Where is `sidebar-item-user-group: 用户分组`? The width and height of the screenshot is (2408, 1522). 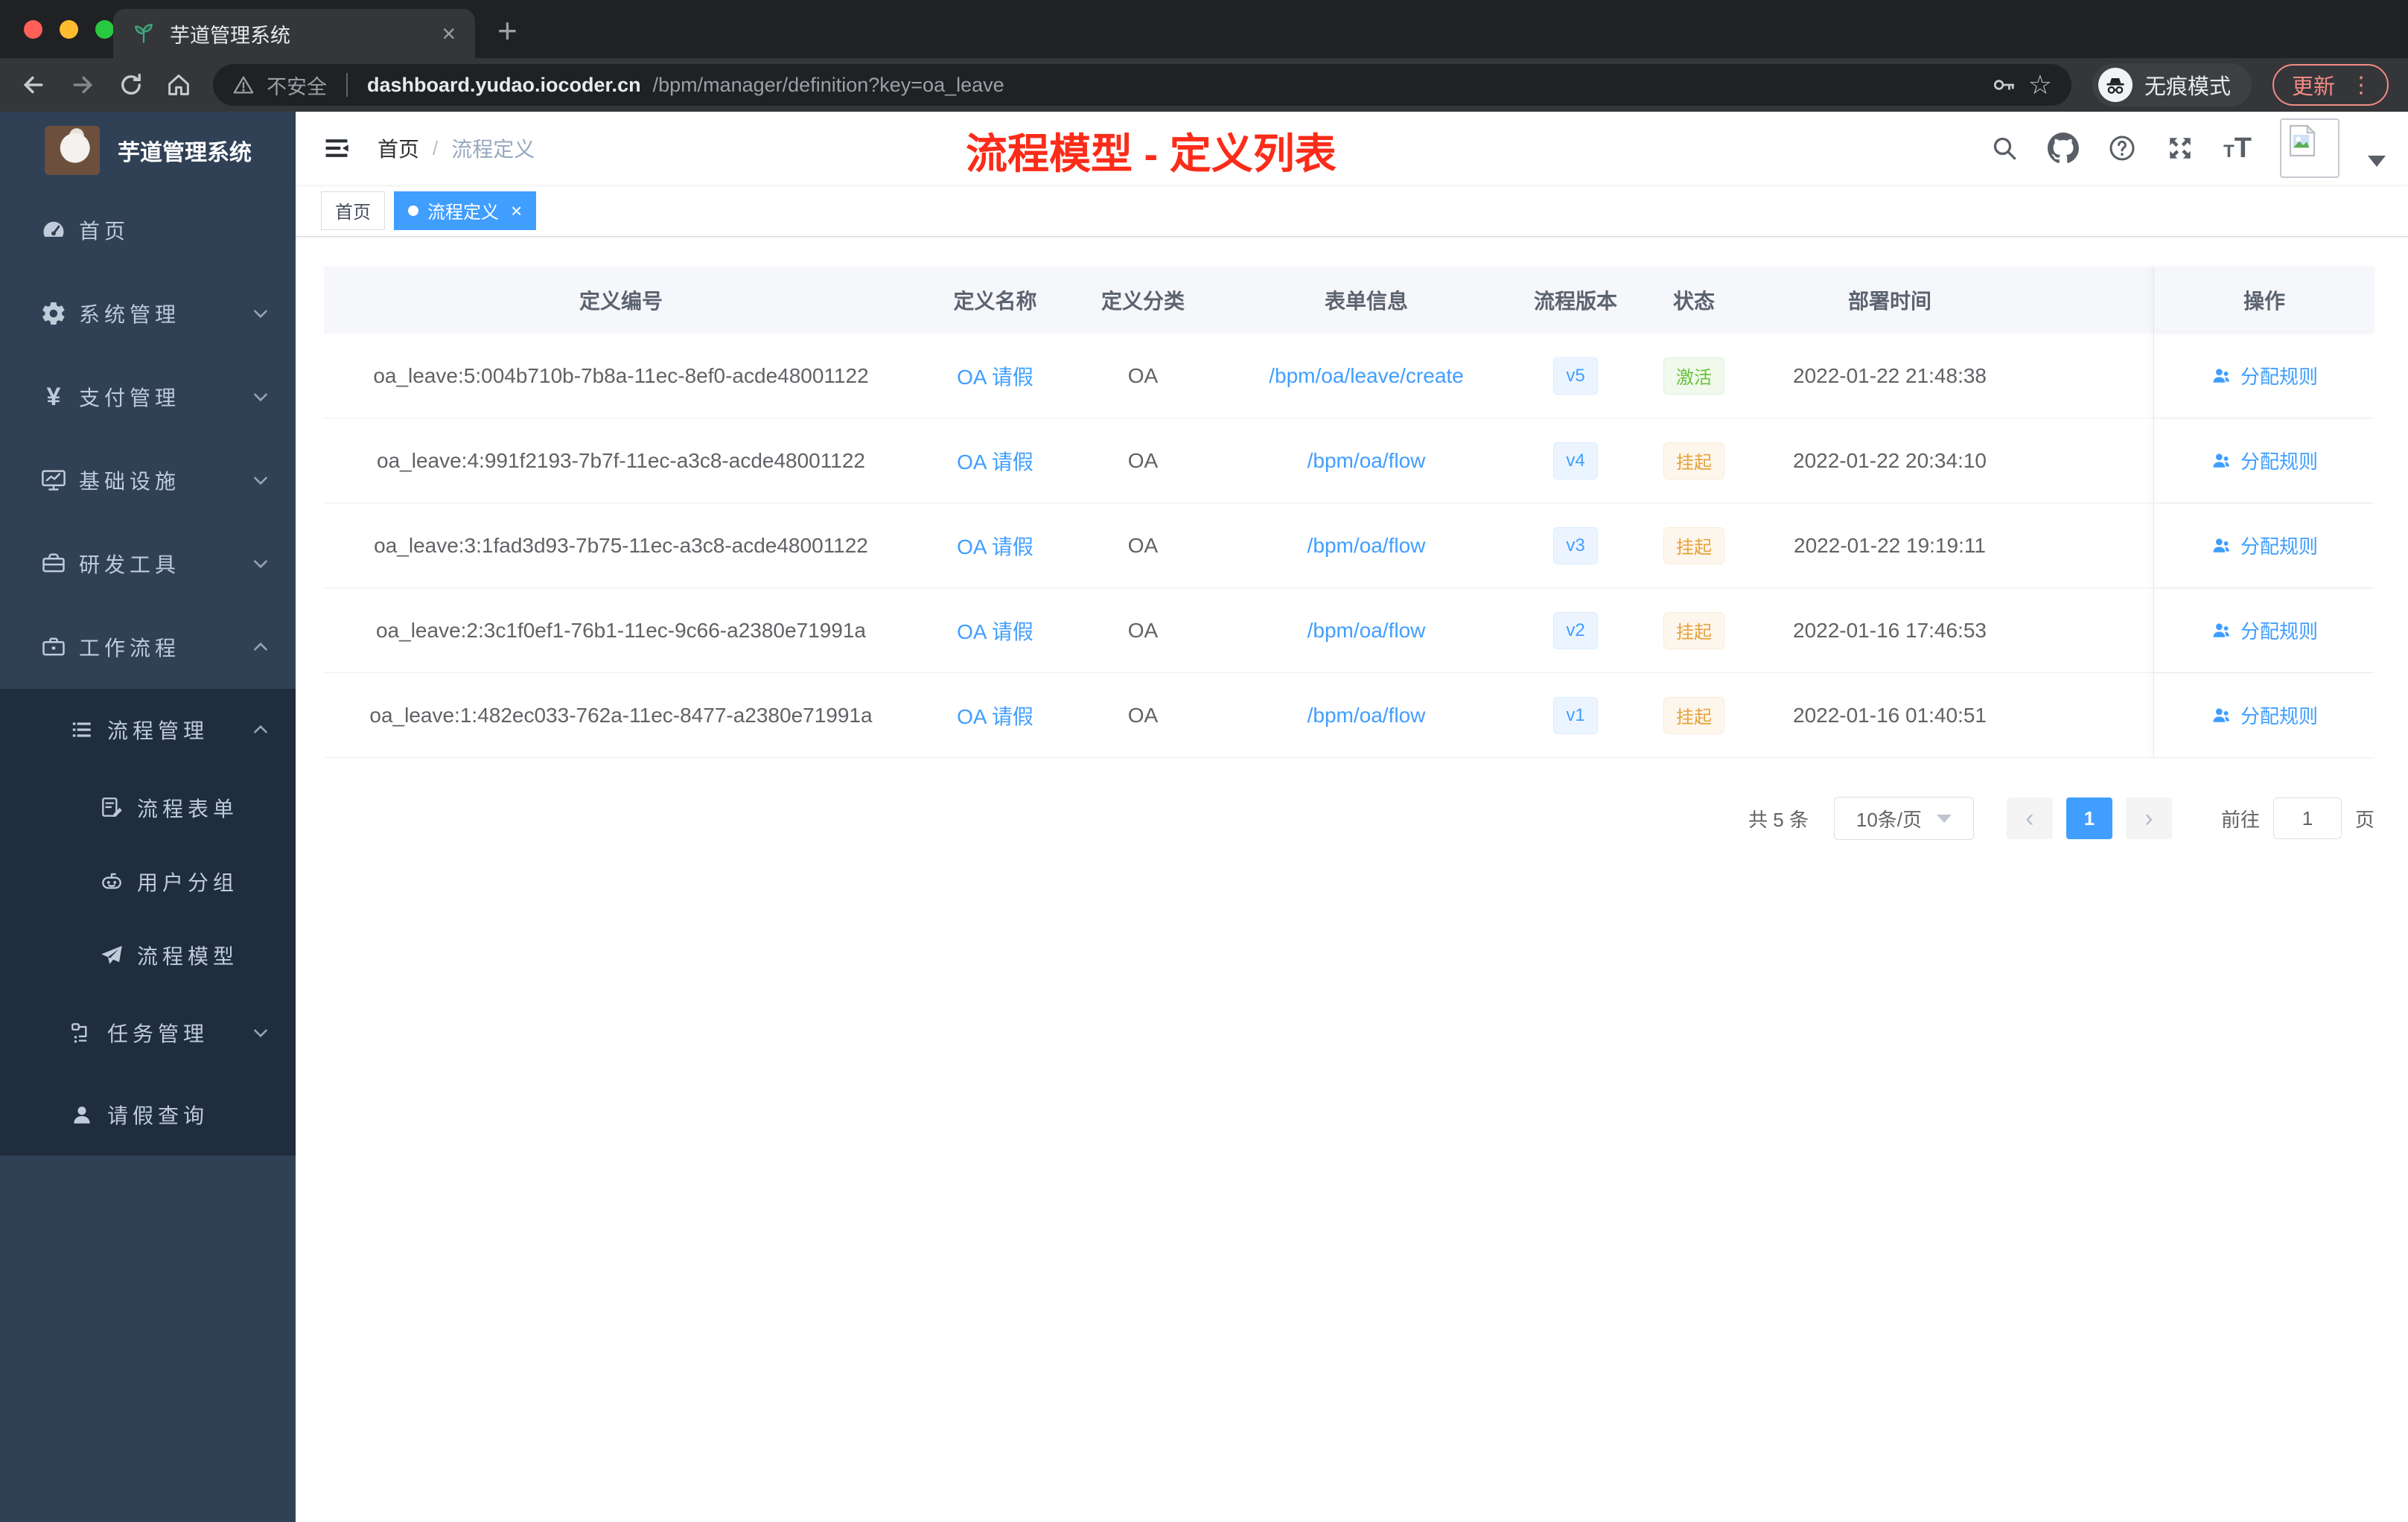 sidebar-item-user-group: 用户分组 is located at coordinates (148, 881).